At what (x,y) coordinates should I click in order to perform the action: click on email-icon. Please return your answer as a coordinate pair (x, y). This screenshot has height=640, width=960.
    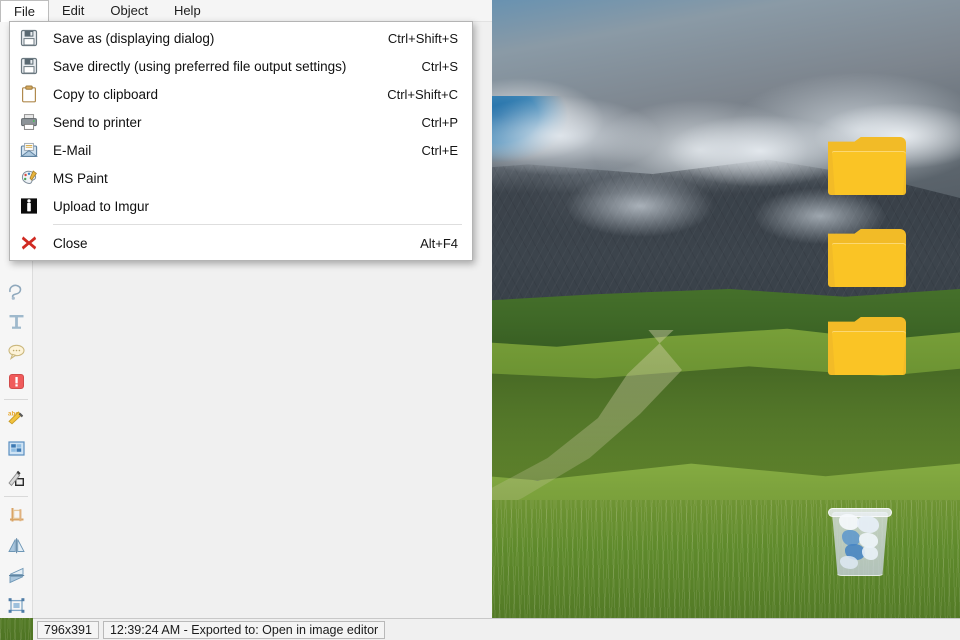
    Looking at the image, I should click on (29, 150).